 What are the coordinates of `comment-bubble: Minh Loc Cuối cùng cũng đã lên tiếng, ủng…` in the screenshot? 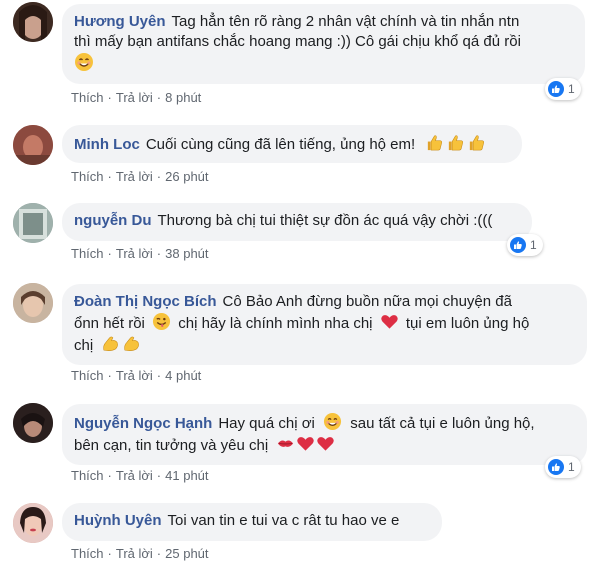 It's located at (292, 144).